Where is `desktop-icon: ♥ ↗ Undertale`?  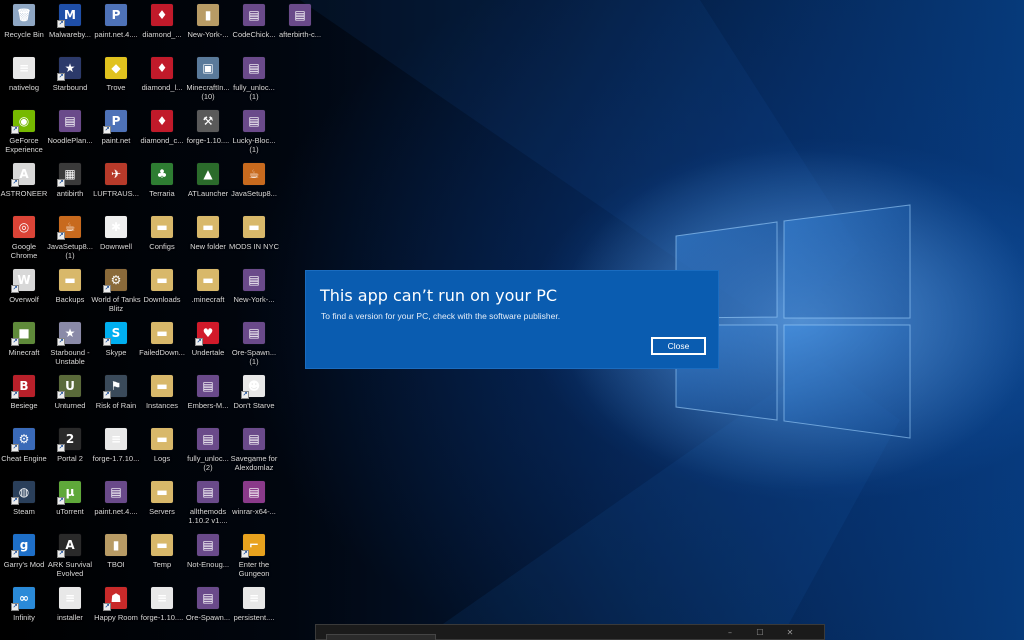 desktop-icon: ♥ ↗ Undertale is located at coordinates (208, 348).